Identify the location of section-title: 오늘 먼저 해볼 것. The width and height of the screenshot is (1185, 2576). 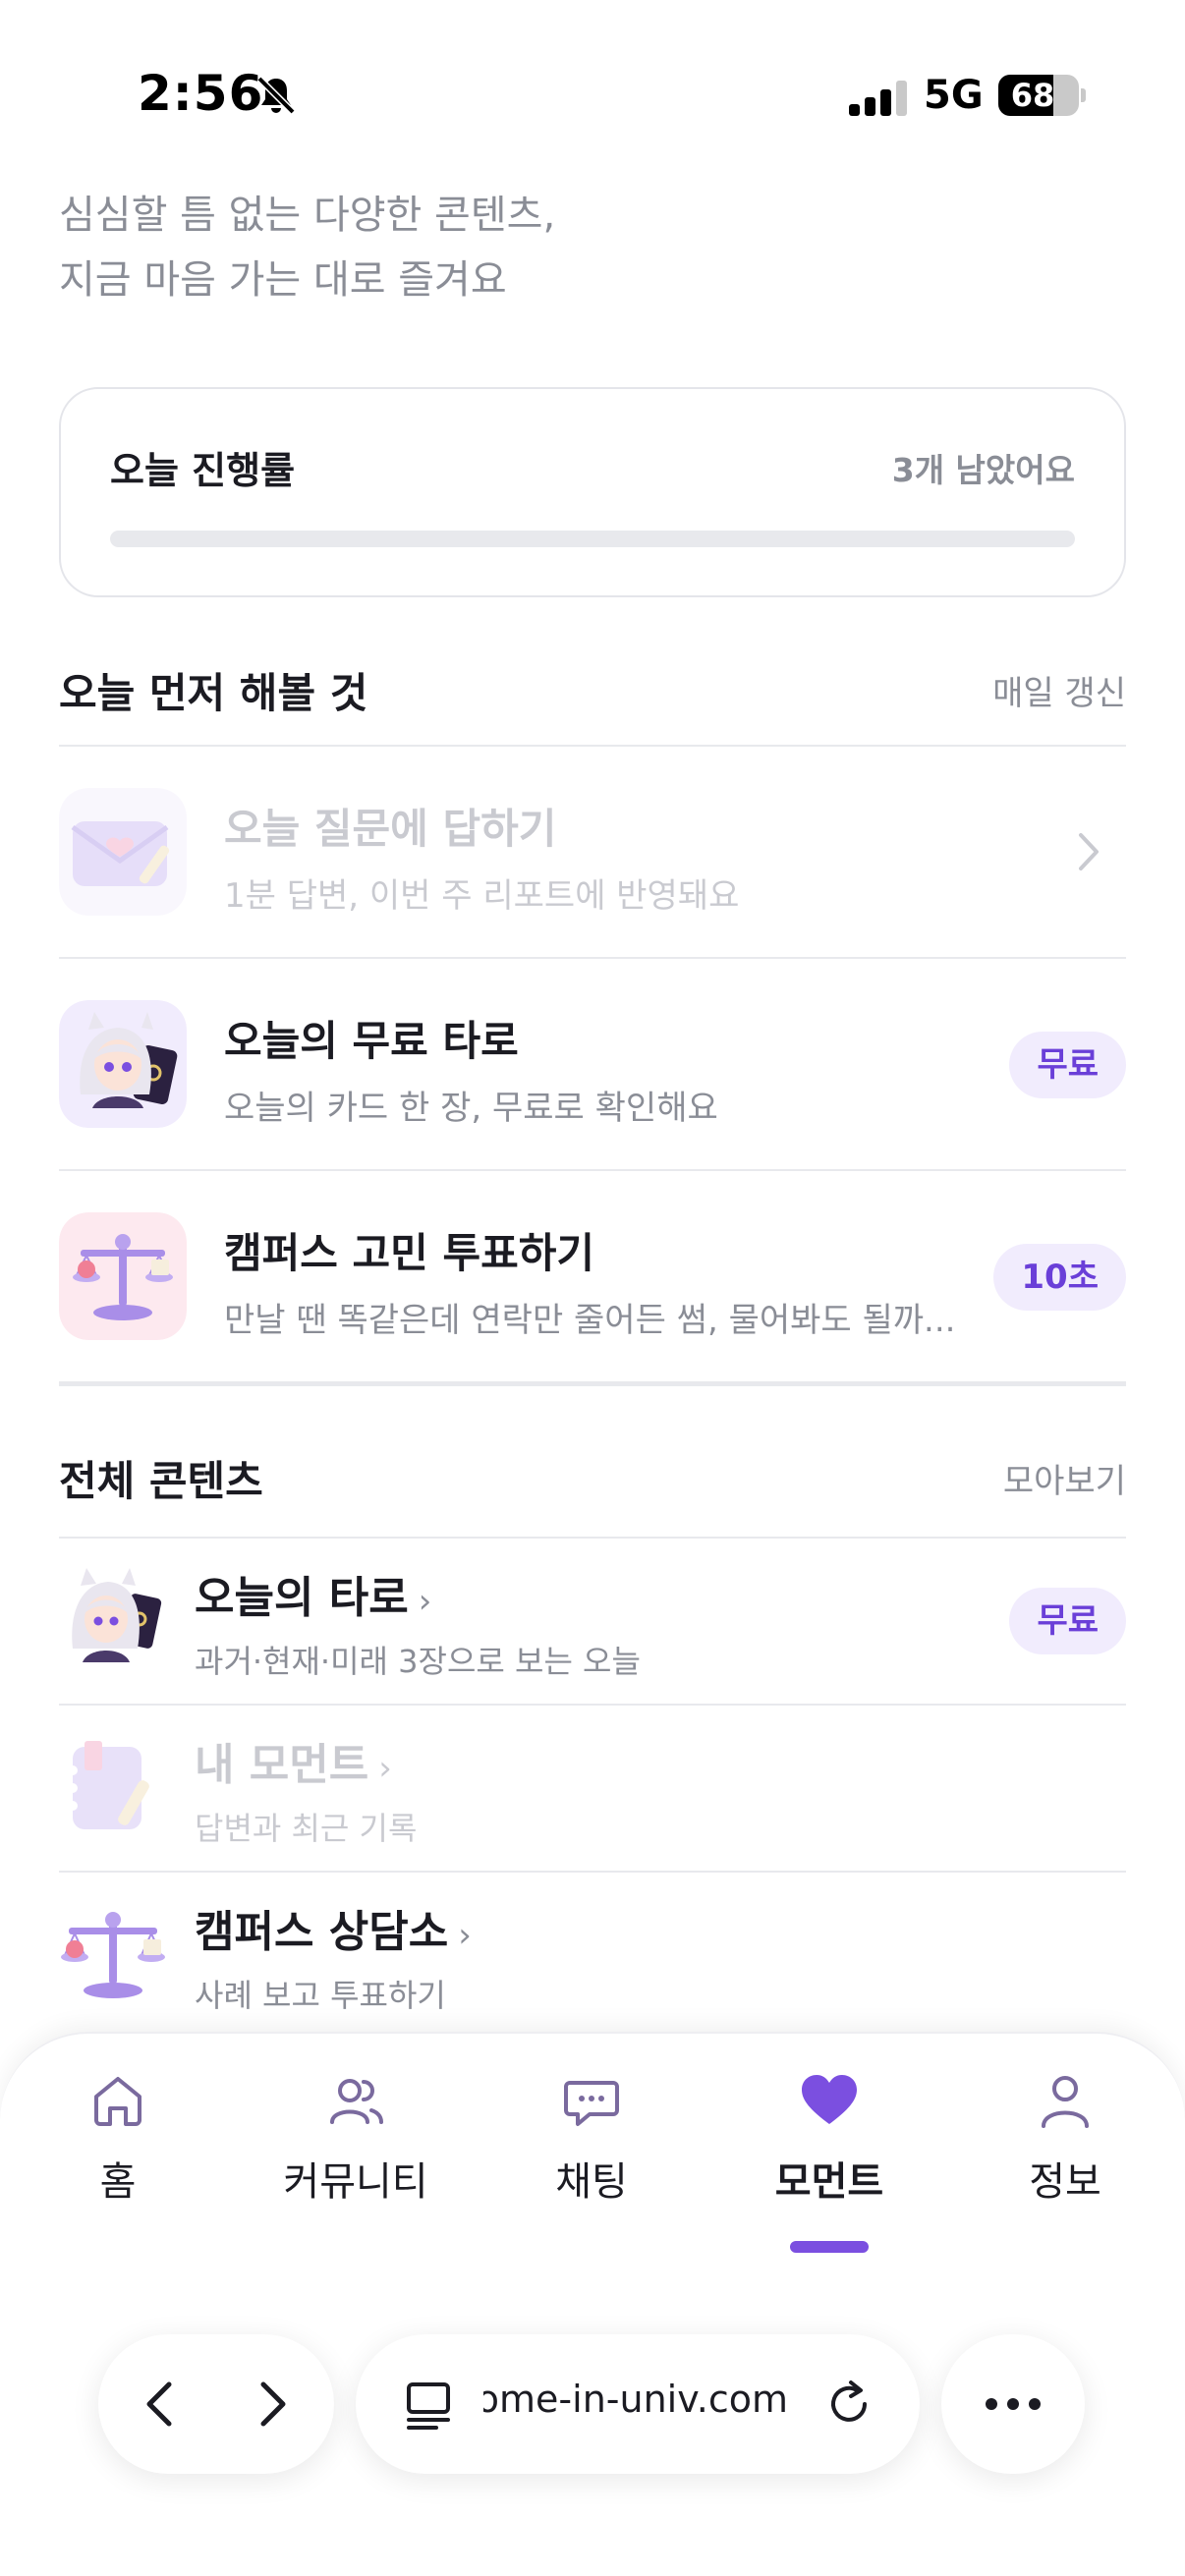
(214, 693).